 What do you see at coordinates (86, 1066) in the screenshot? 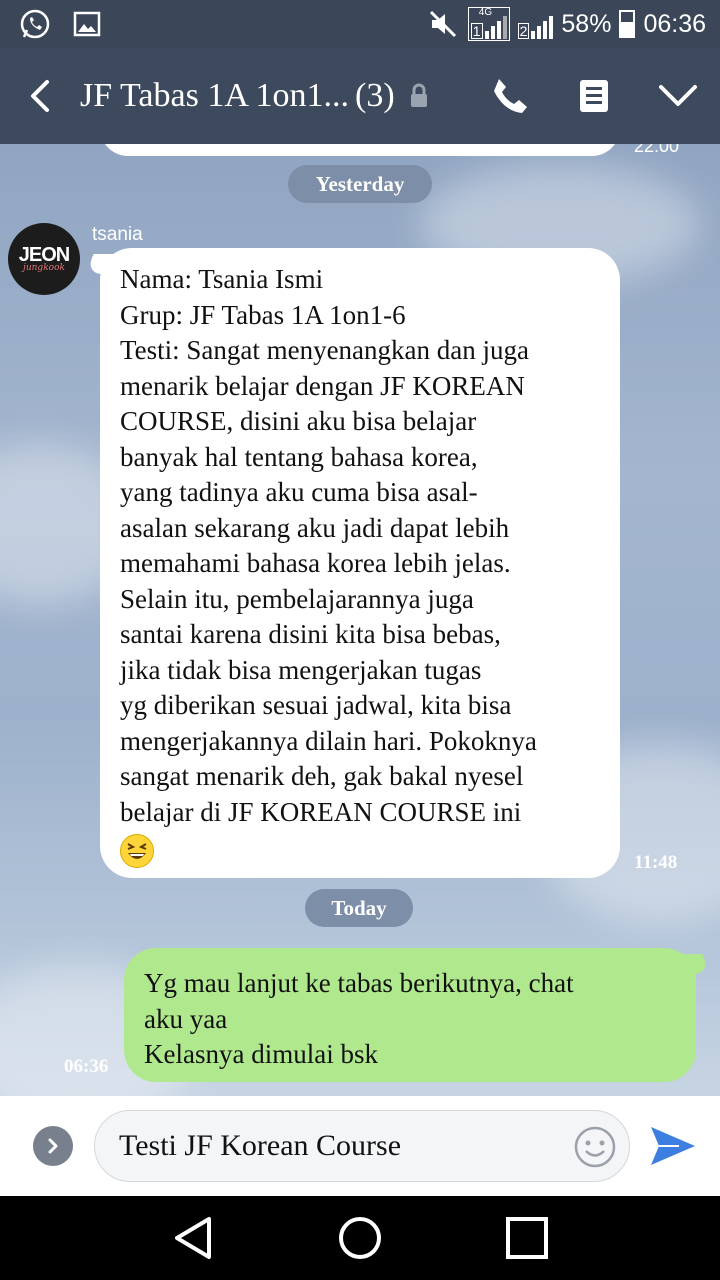
I see `outgoing-message-time: 06:36` at bounding box center [86, 1066].